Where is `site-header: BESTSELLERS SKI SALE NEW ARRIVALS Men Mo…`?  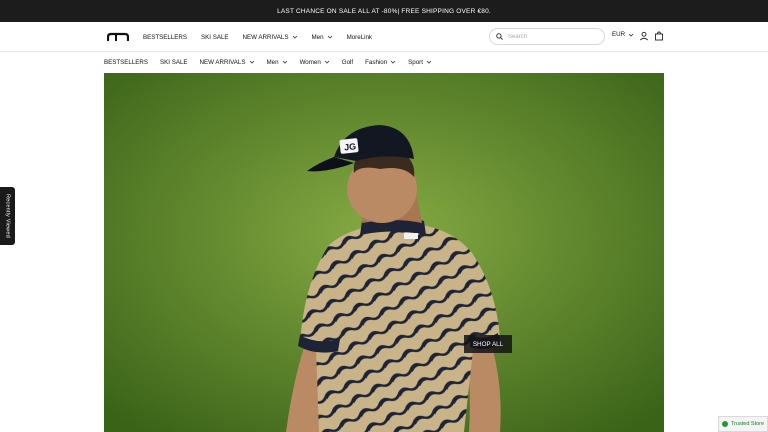 site-header: BESTSELLERS SKI SALE NEW ARRIVALS Men Mo… is located at coordinates (384, 37).